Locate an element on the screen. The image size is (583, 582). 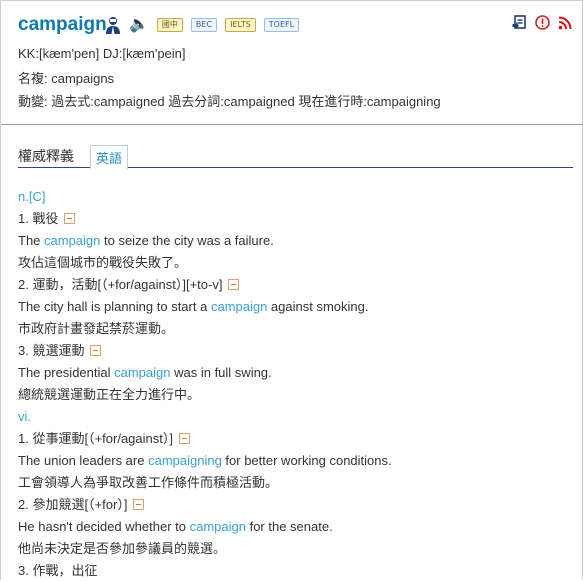
sense-label: 2. 參加競選[（+for）] is located at coordinates (73, 504).